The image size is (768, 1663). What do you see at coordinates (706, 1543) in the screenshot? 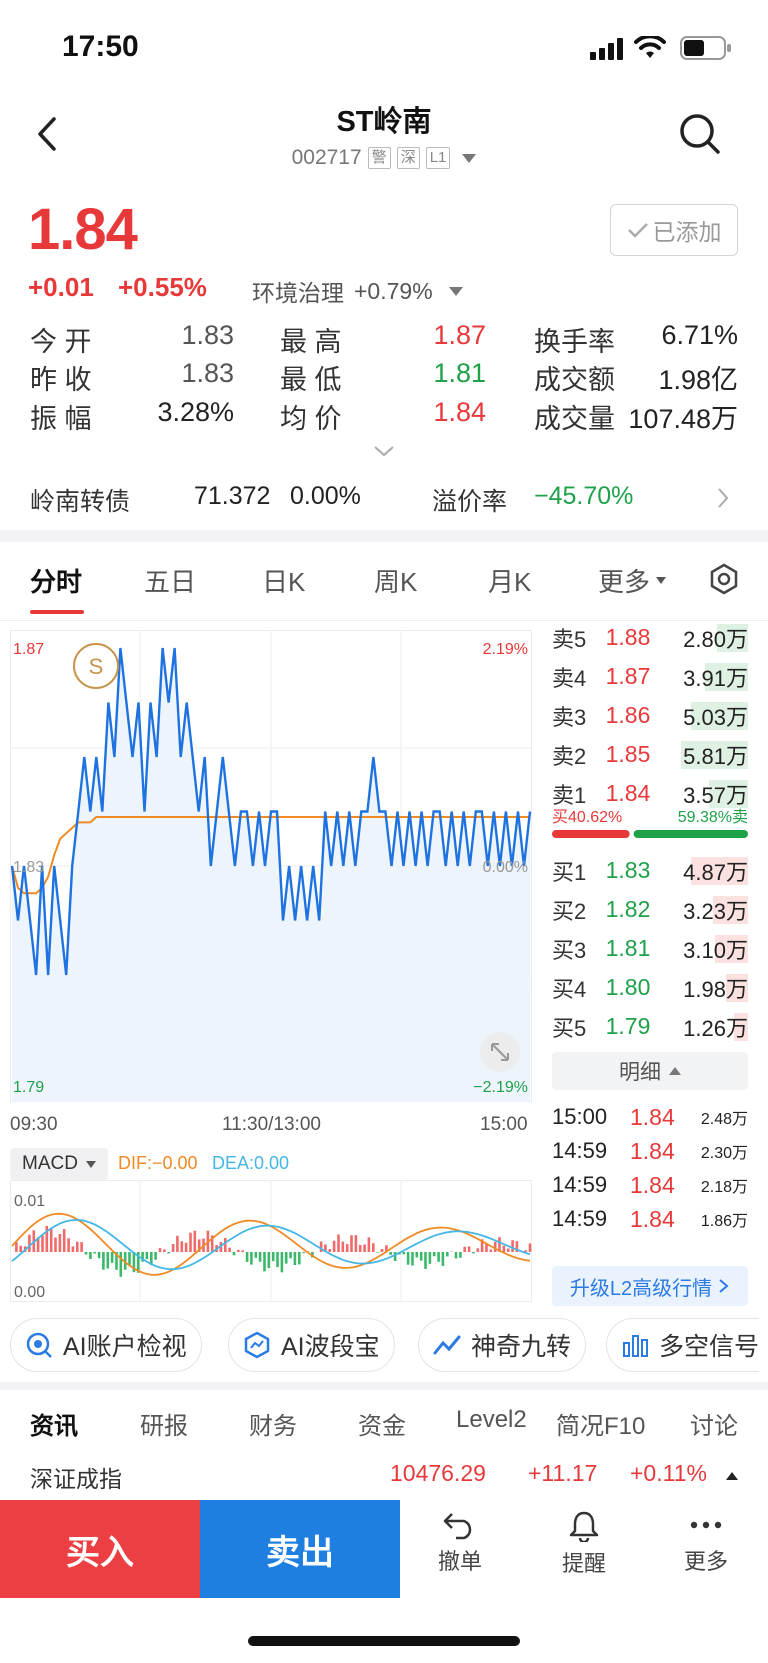
I see `more-actions-button: 更多` at bounding box center [706, 1543].